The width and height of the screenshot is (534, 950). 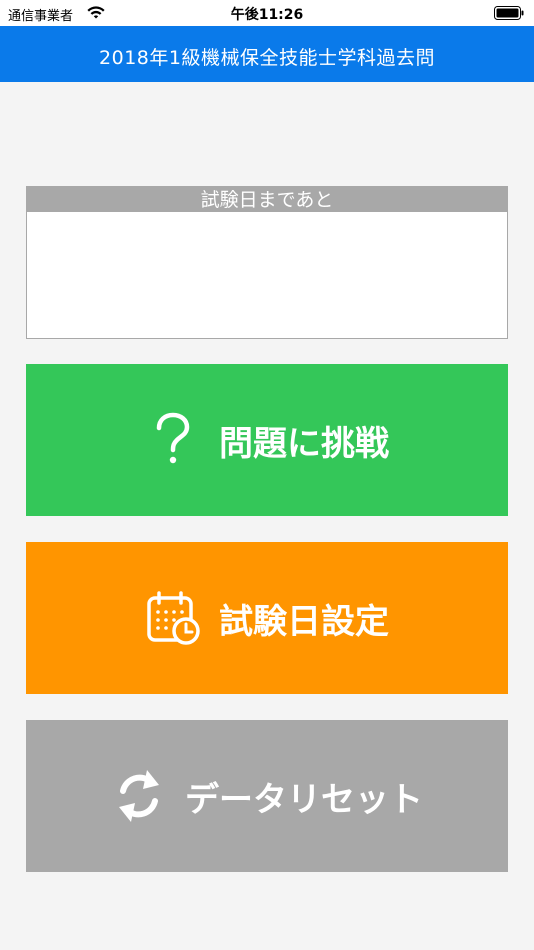 I want to click on data-reset-button-label: データリセット, so click(x=304, y=799).